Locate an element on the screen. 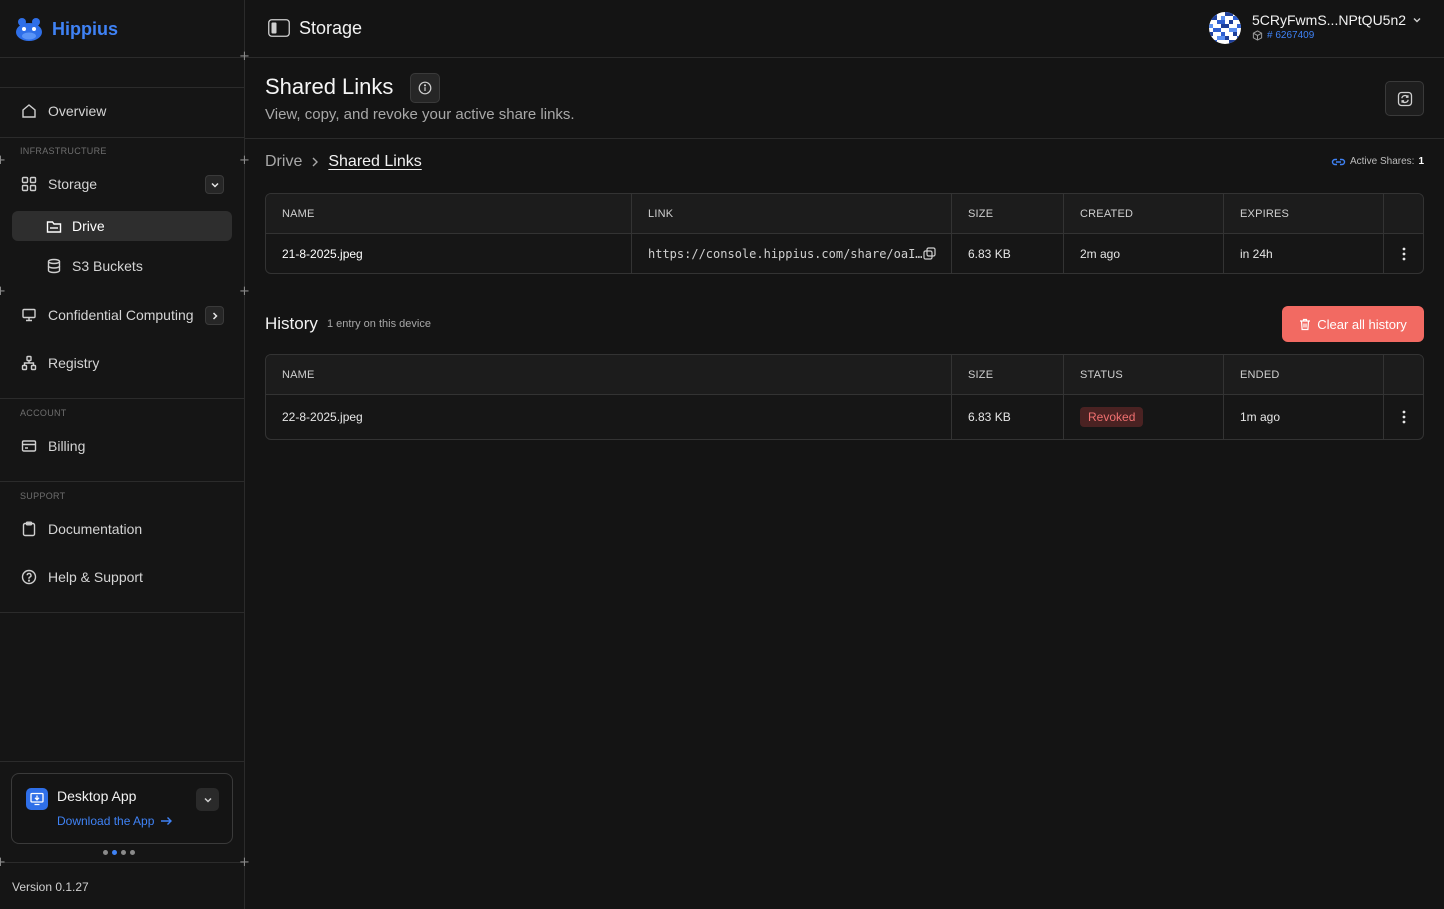  refresh-button is located at coordinates (1404, 98).